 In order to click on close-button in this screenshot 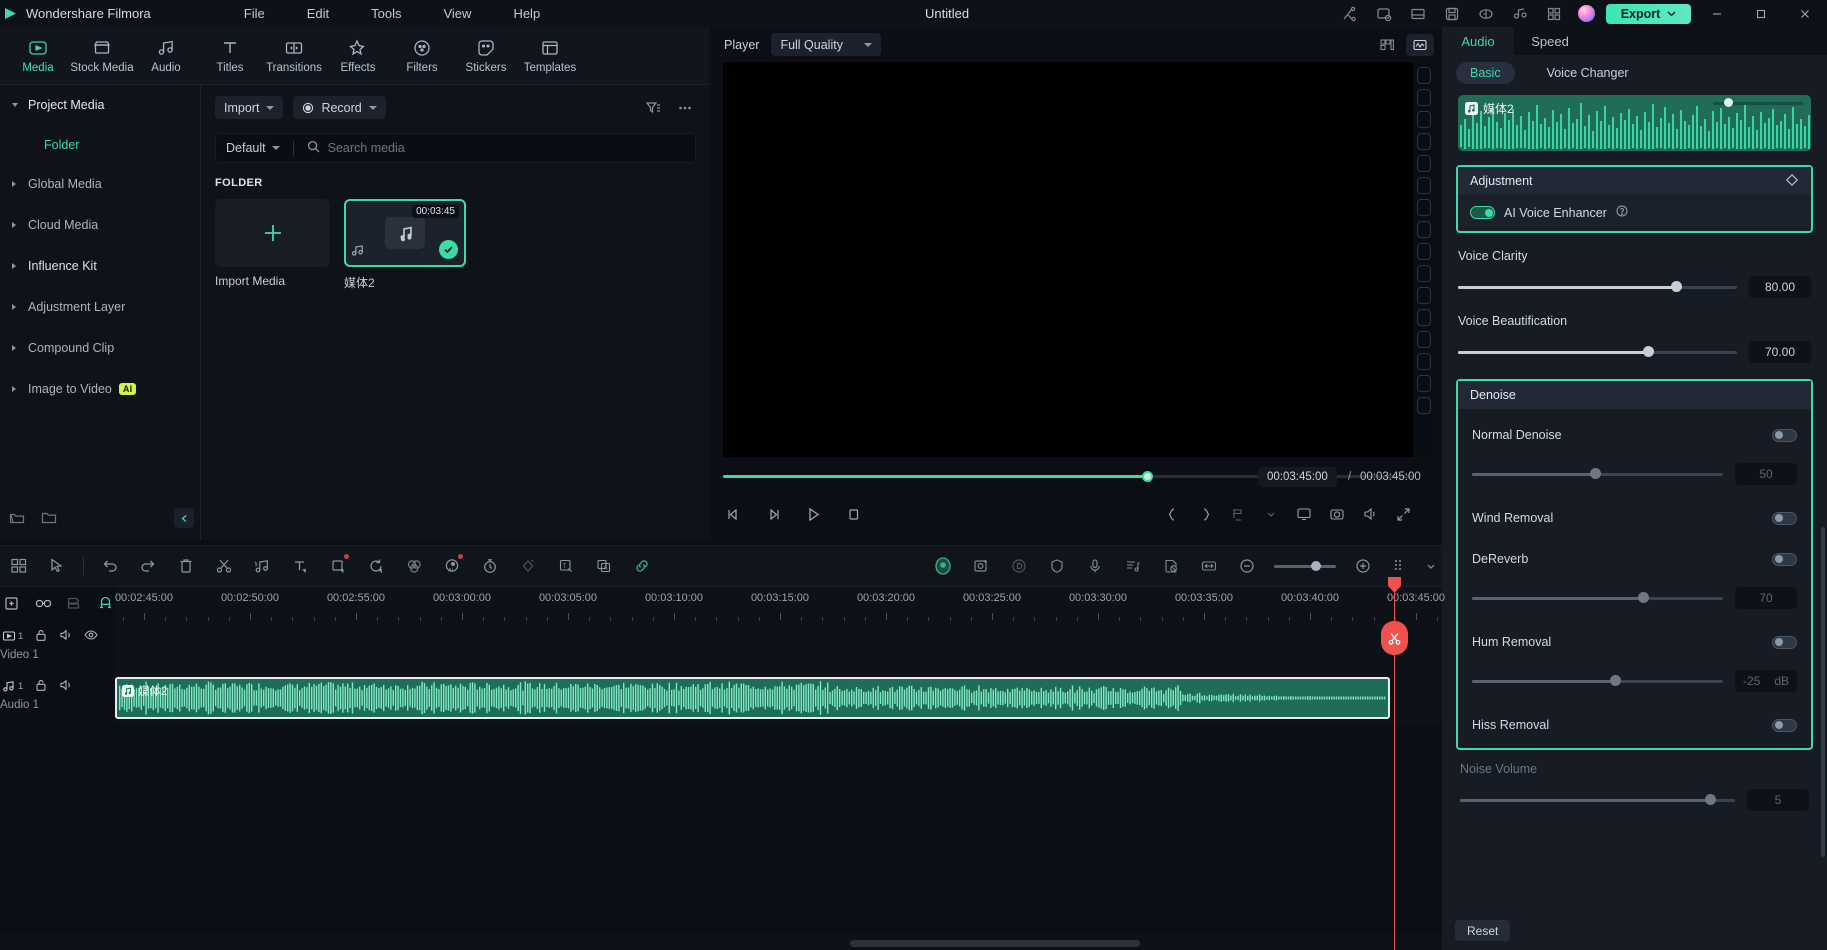, I will do `click(1805, 13)`.